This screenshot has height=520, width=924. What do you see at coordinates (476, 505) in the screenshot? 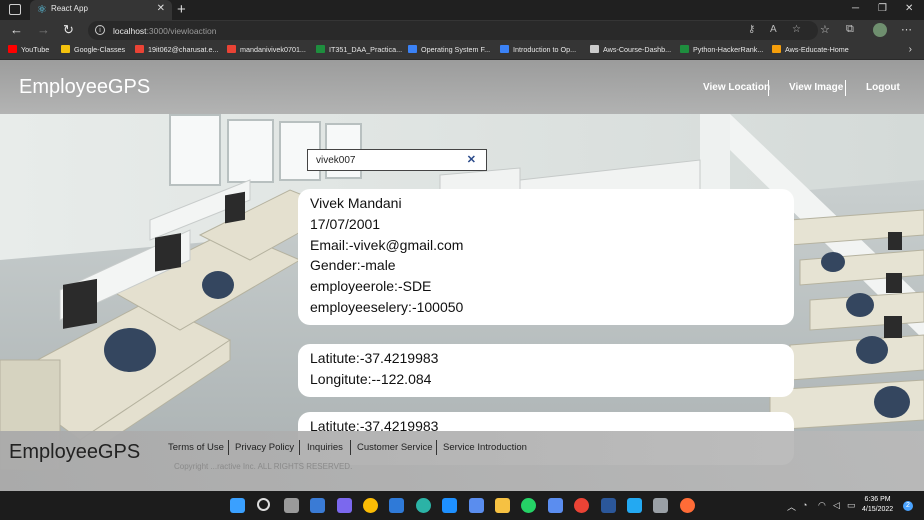
I see `store-icon` at bounding box center [476, 505].